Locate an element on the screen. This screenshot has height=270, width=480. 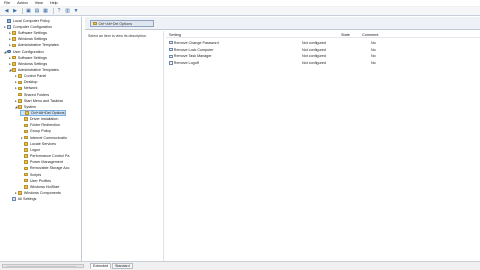
tree-item-label: All Settings is located at coordinates (27, 199).